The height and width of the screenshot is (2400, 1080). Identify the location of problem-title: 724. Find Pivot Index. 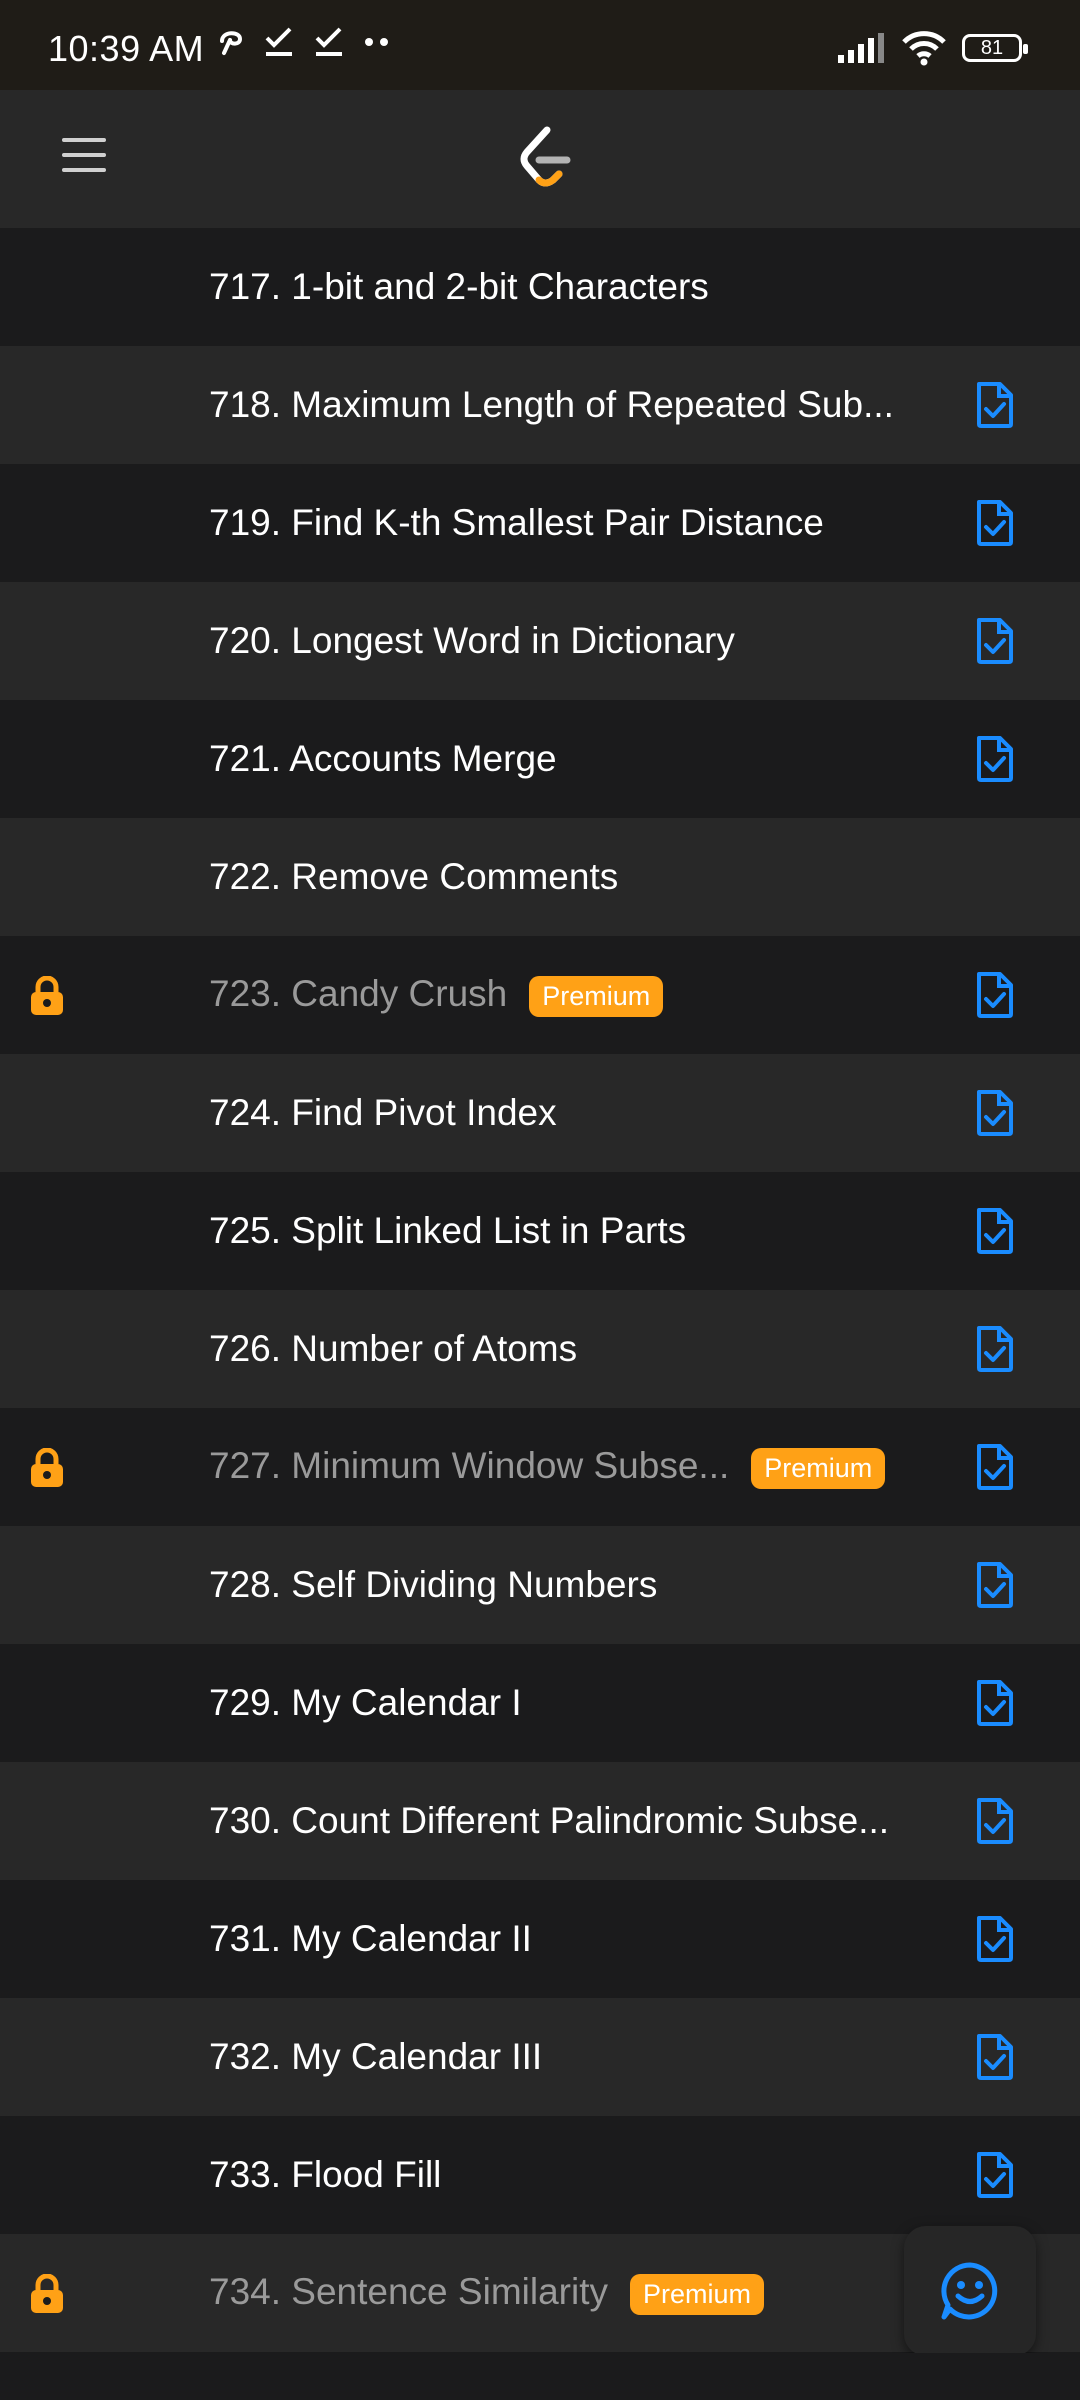
(383, 1113).